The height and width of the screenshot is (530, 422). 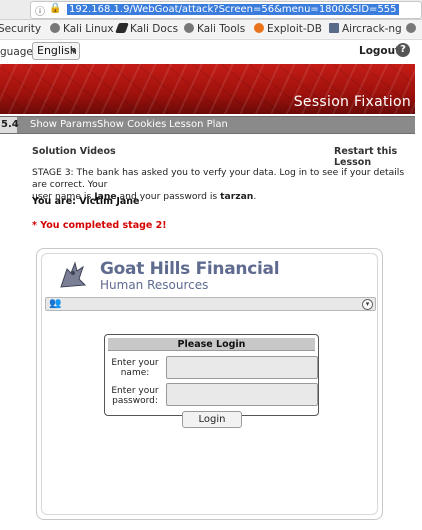 I want to click on bookmark-aircrack-ng: Aircrack-ng, so click(x=365, y=29).